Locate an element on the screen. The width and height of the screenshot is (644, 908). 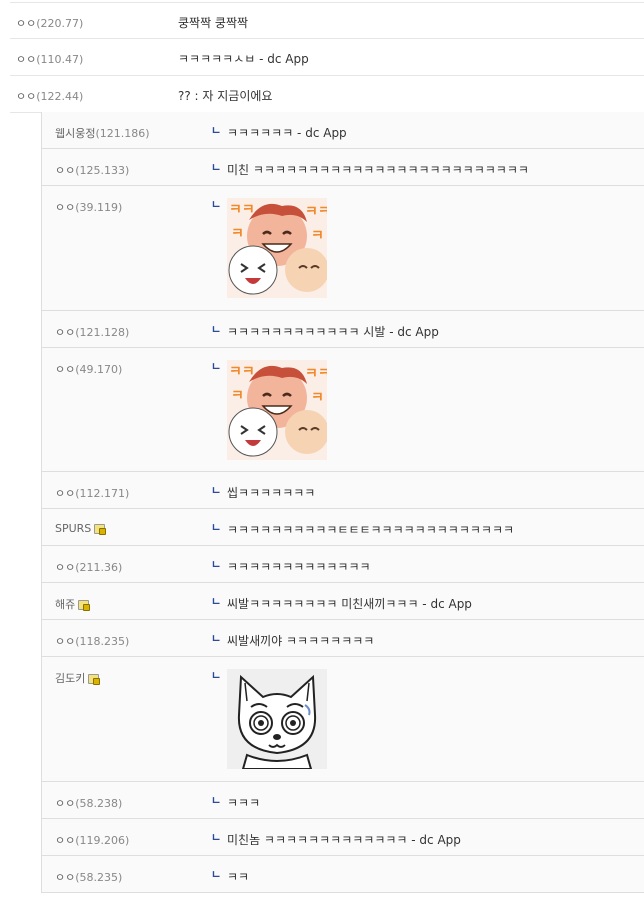
comment-row: ㅇㅇ(122.44) ?? : 자 지금이에요 is located at coordinates (327, 94).